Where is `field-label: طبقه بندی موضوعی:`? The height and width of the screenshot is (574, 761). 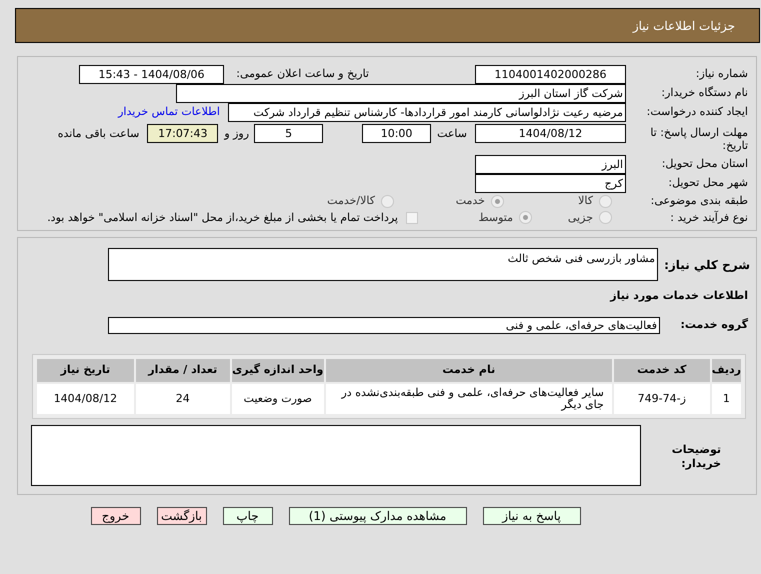
field-label: طبقه بندی موضوعی: is located at coordinates (699, 200).